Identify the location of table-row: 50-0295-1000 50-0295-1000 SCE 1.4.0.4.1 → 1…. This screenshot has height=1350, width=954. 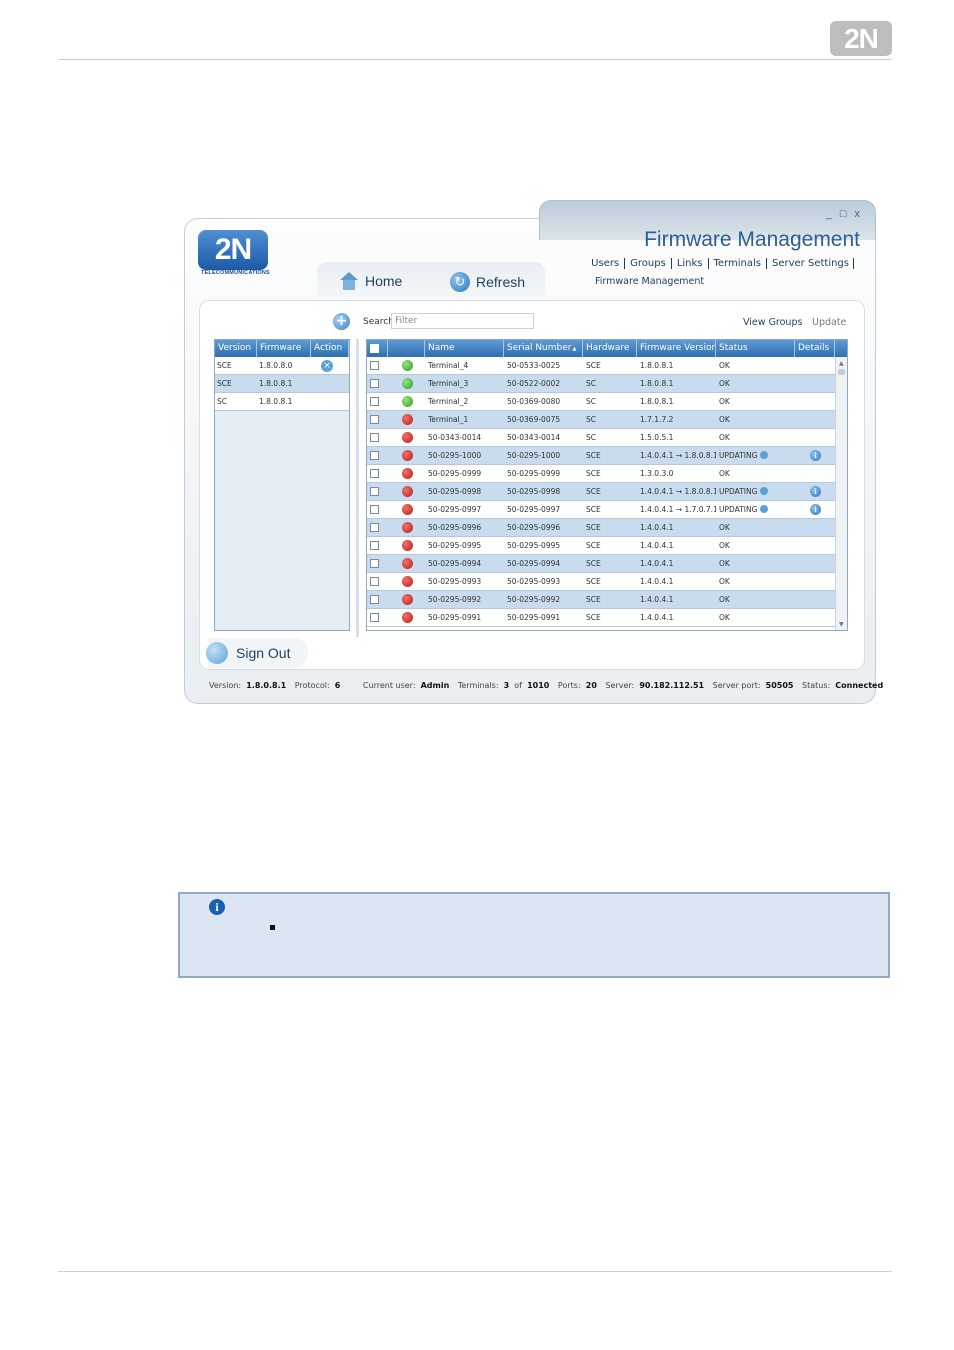
(607, 456).